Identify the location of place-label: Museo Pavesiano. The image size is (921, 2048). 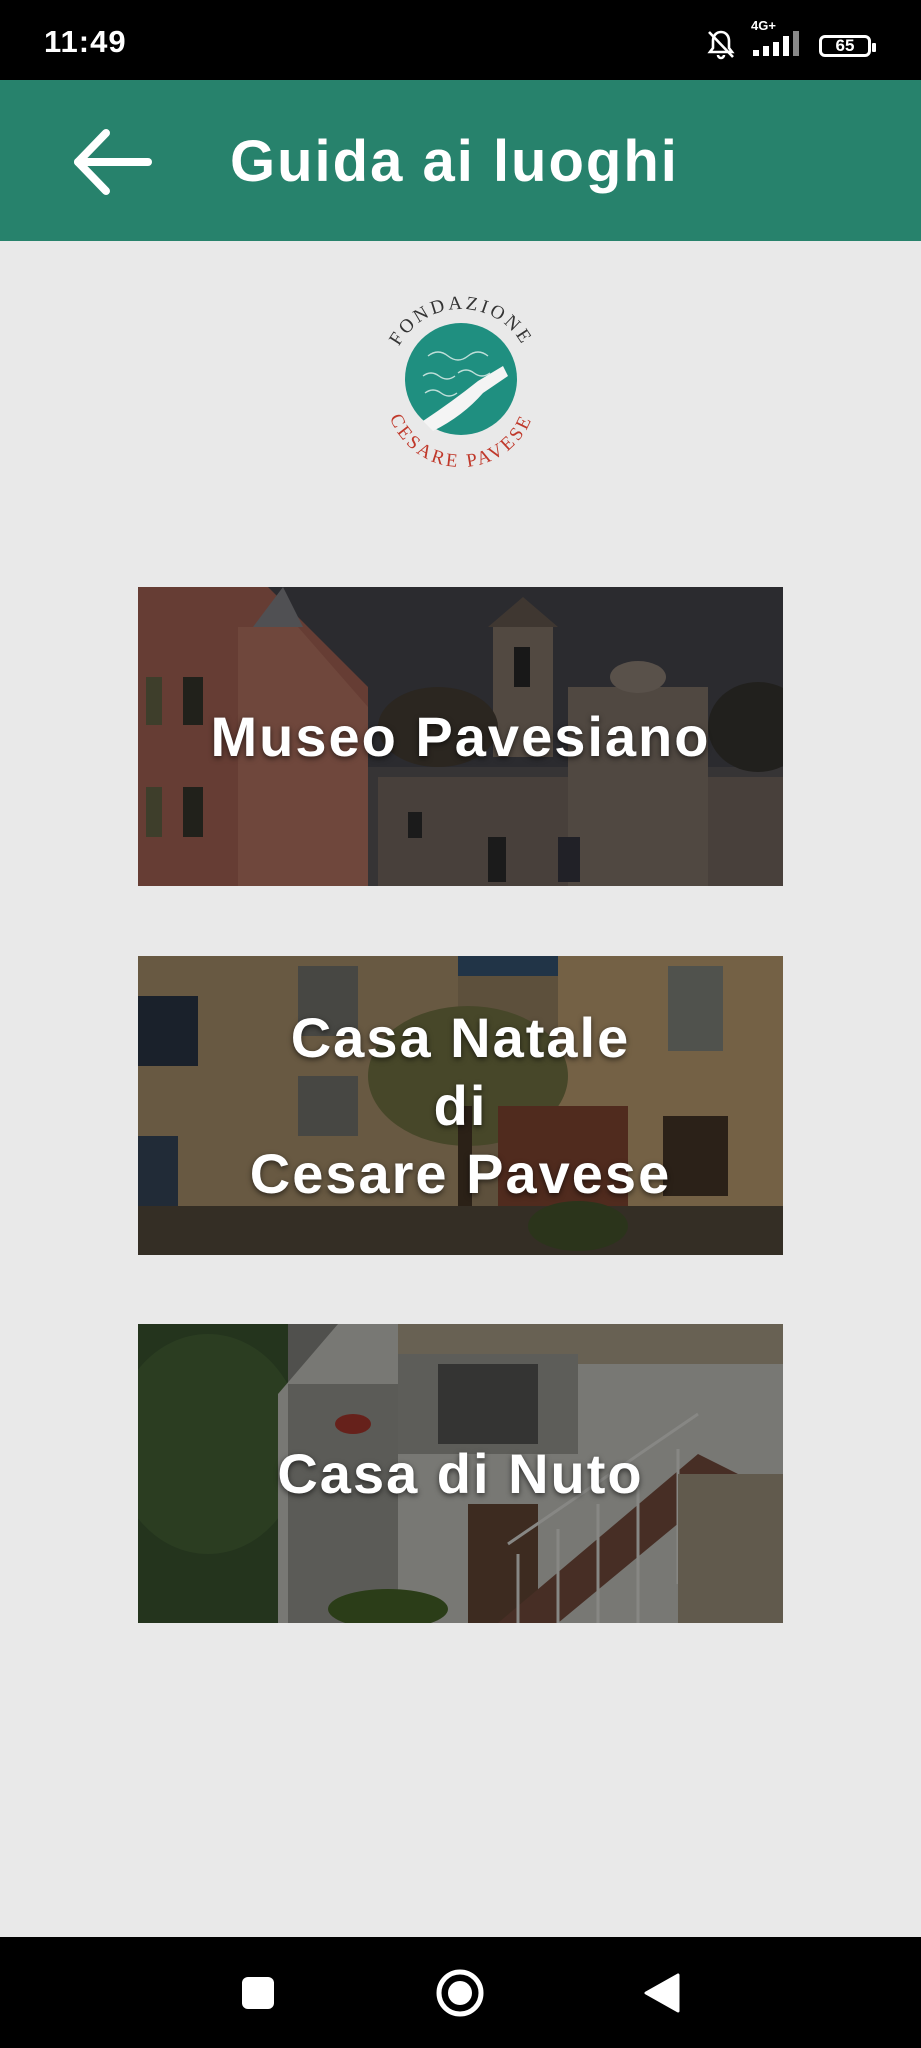
(460, 736).